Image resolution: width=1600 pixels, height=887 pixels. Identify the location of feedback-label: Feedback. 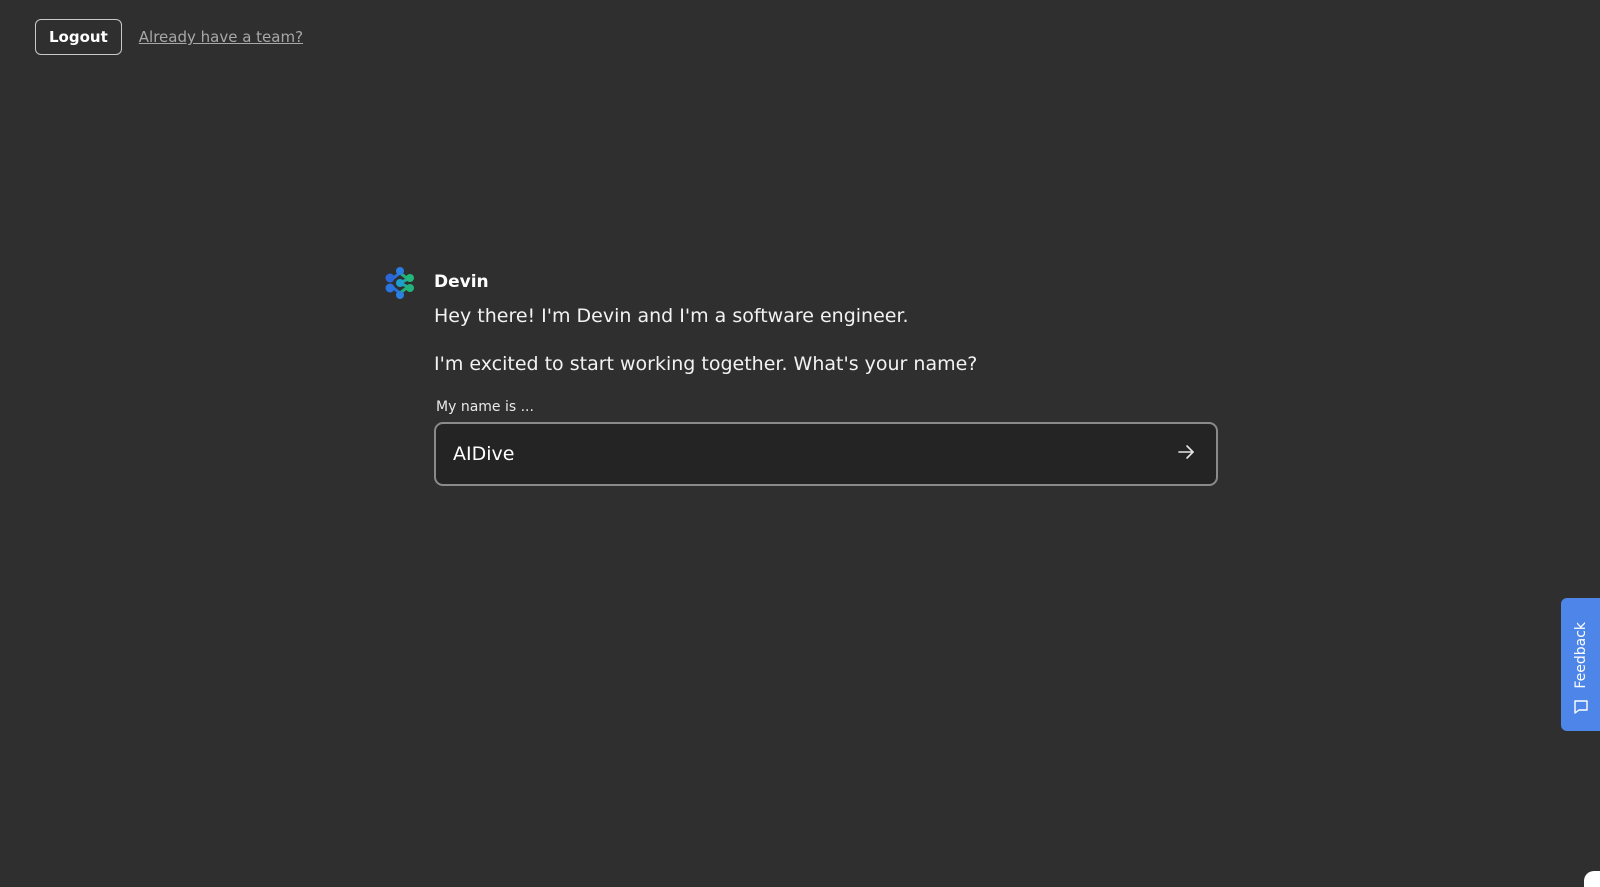
(1580, 655).